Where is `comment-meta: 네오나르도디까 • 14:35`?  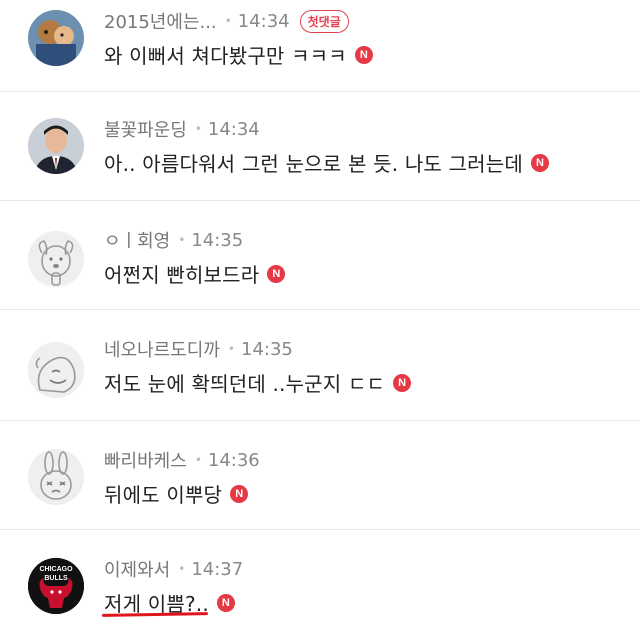
comment-meta: 네오나르도디까 • 14:35 is located at coordinates (198, 349).